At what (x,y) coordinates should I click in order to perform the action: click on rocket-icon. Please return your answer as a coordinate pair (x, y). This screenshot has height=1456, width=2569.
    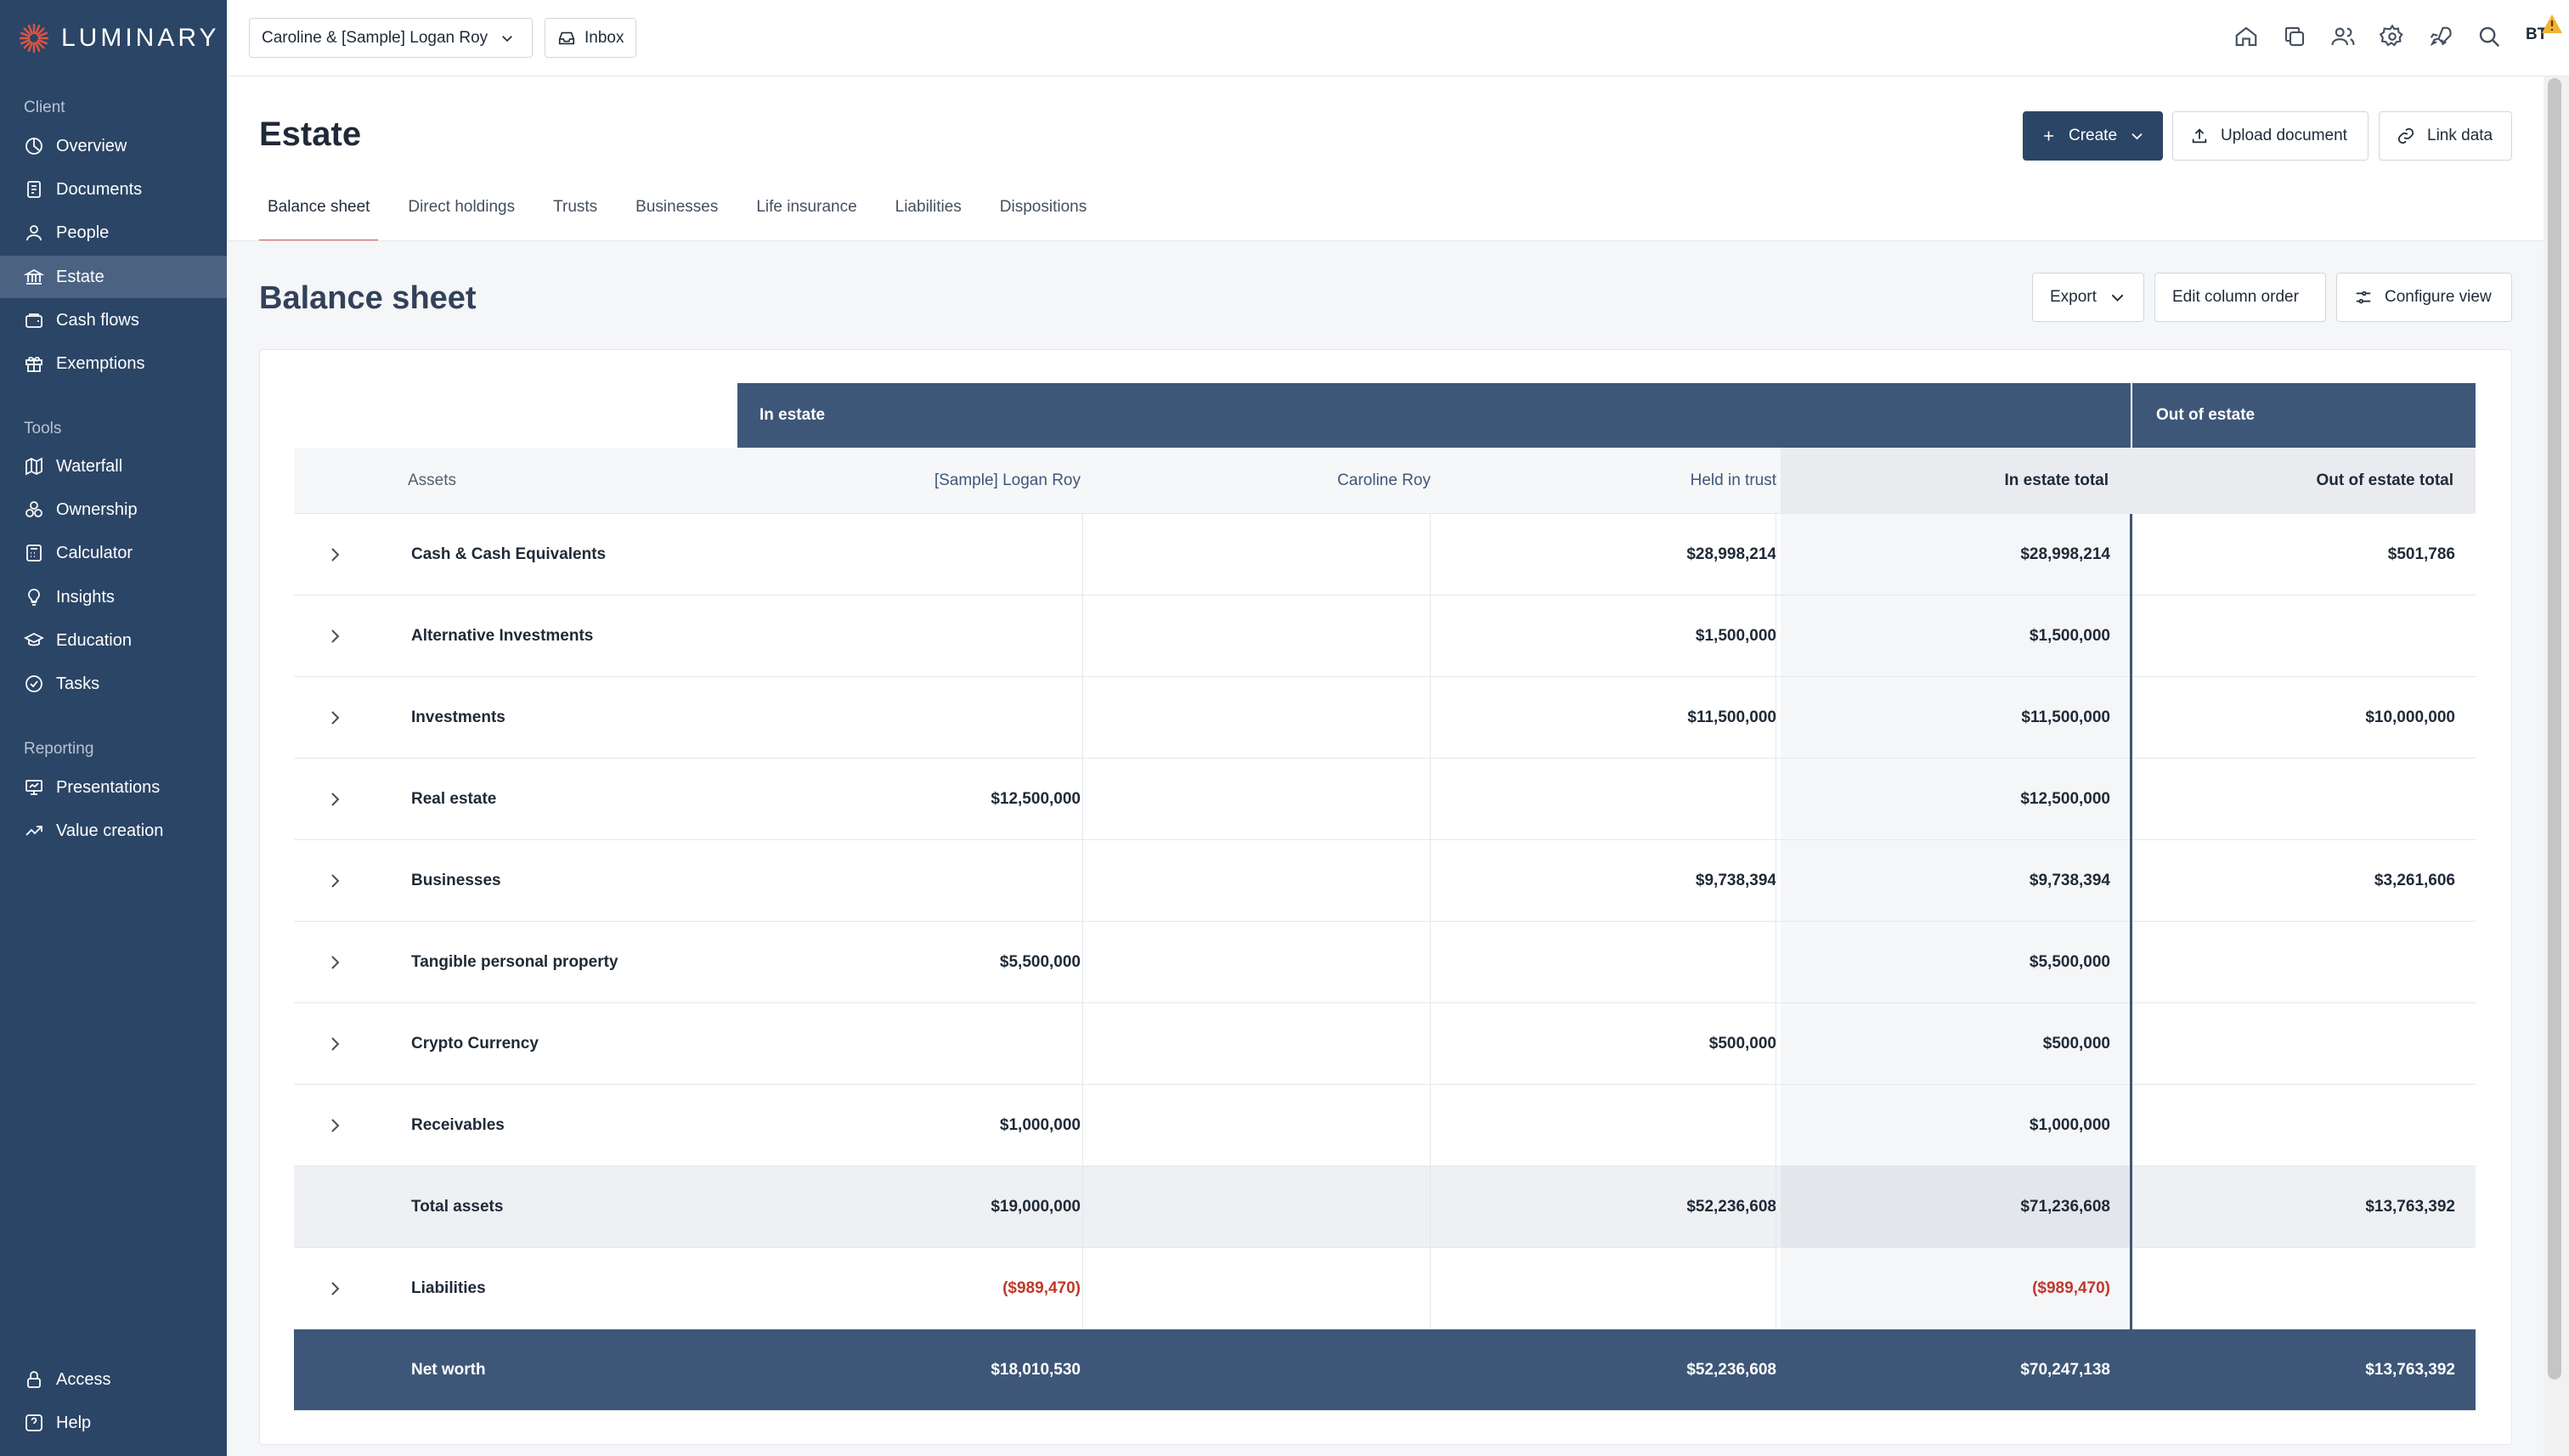
    Looking at the image, I should click on (2440, 36).